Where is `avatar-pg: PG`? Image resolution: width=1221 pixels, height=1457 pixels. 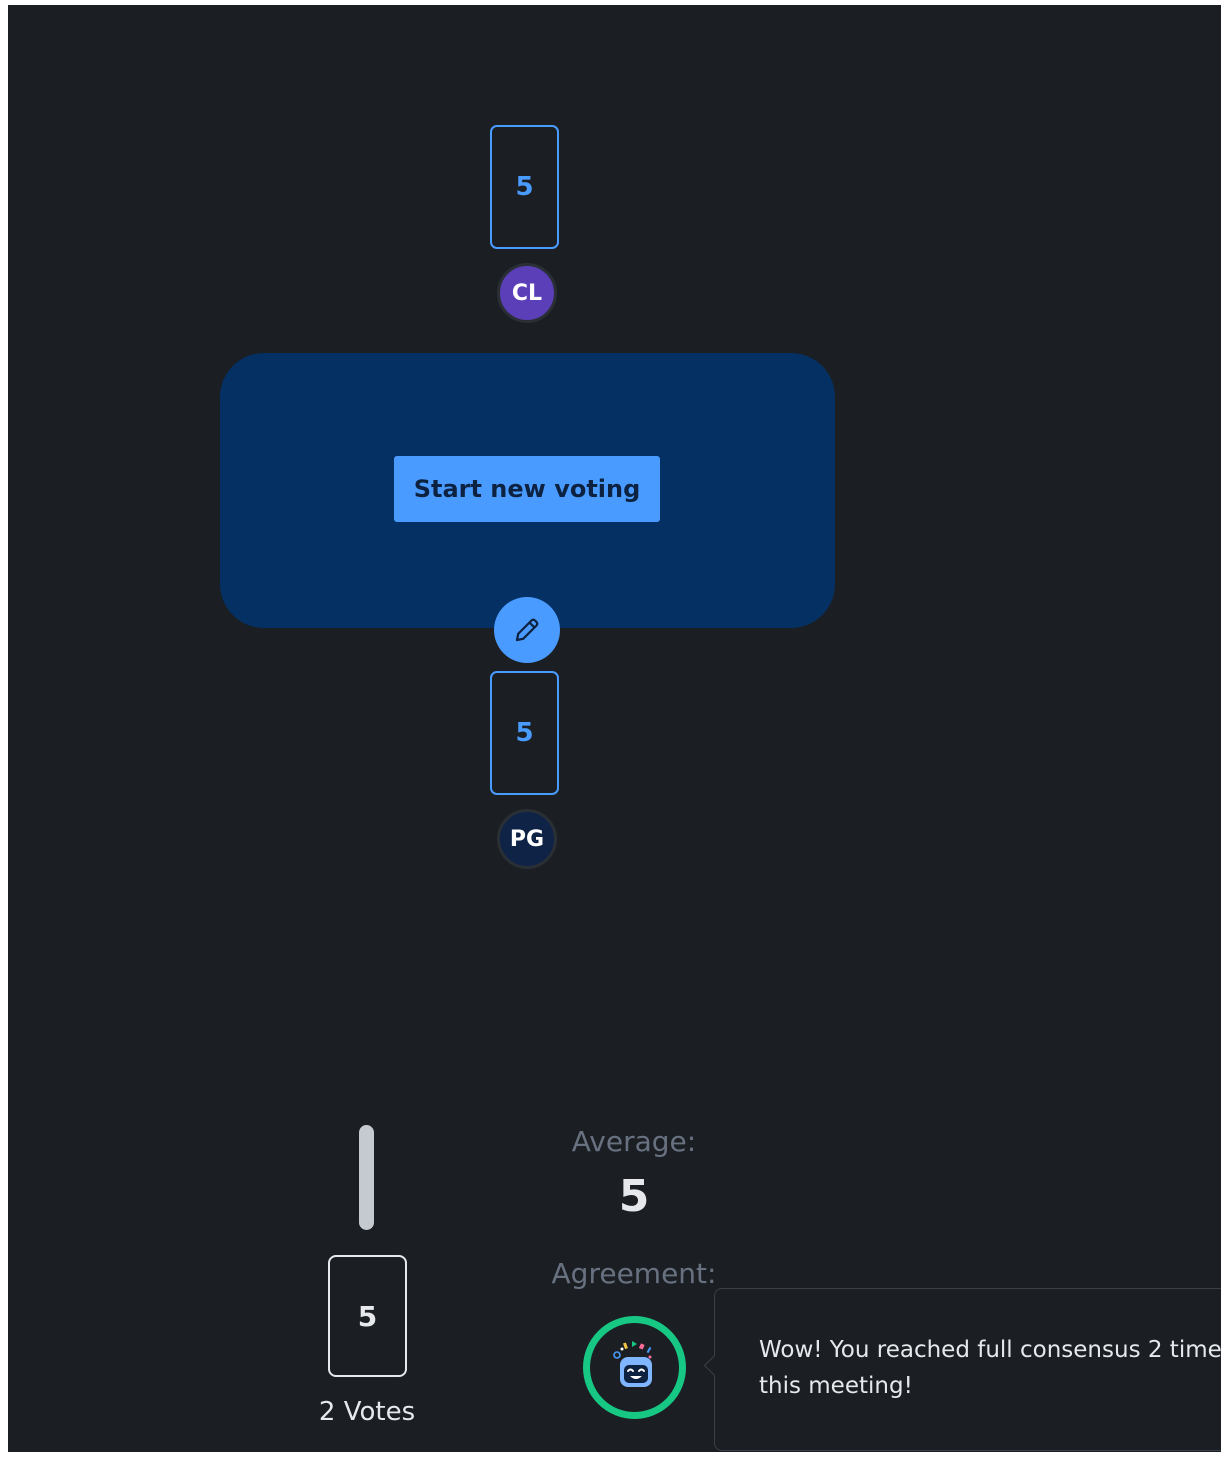
avatar-pg: PG is located at coordinates (527, 839).